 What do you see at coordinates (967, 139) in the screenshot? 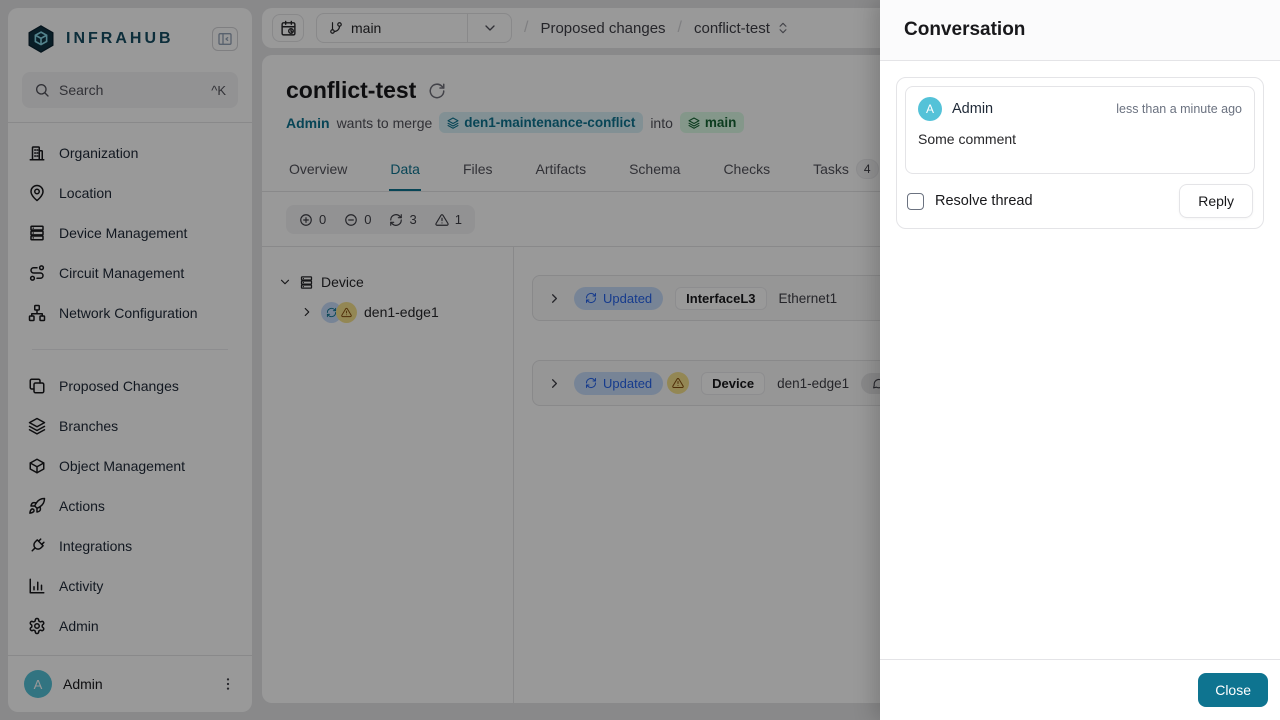
I see `comment-body: Some comment` at bounding box center [967, 139].